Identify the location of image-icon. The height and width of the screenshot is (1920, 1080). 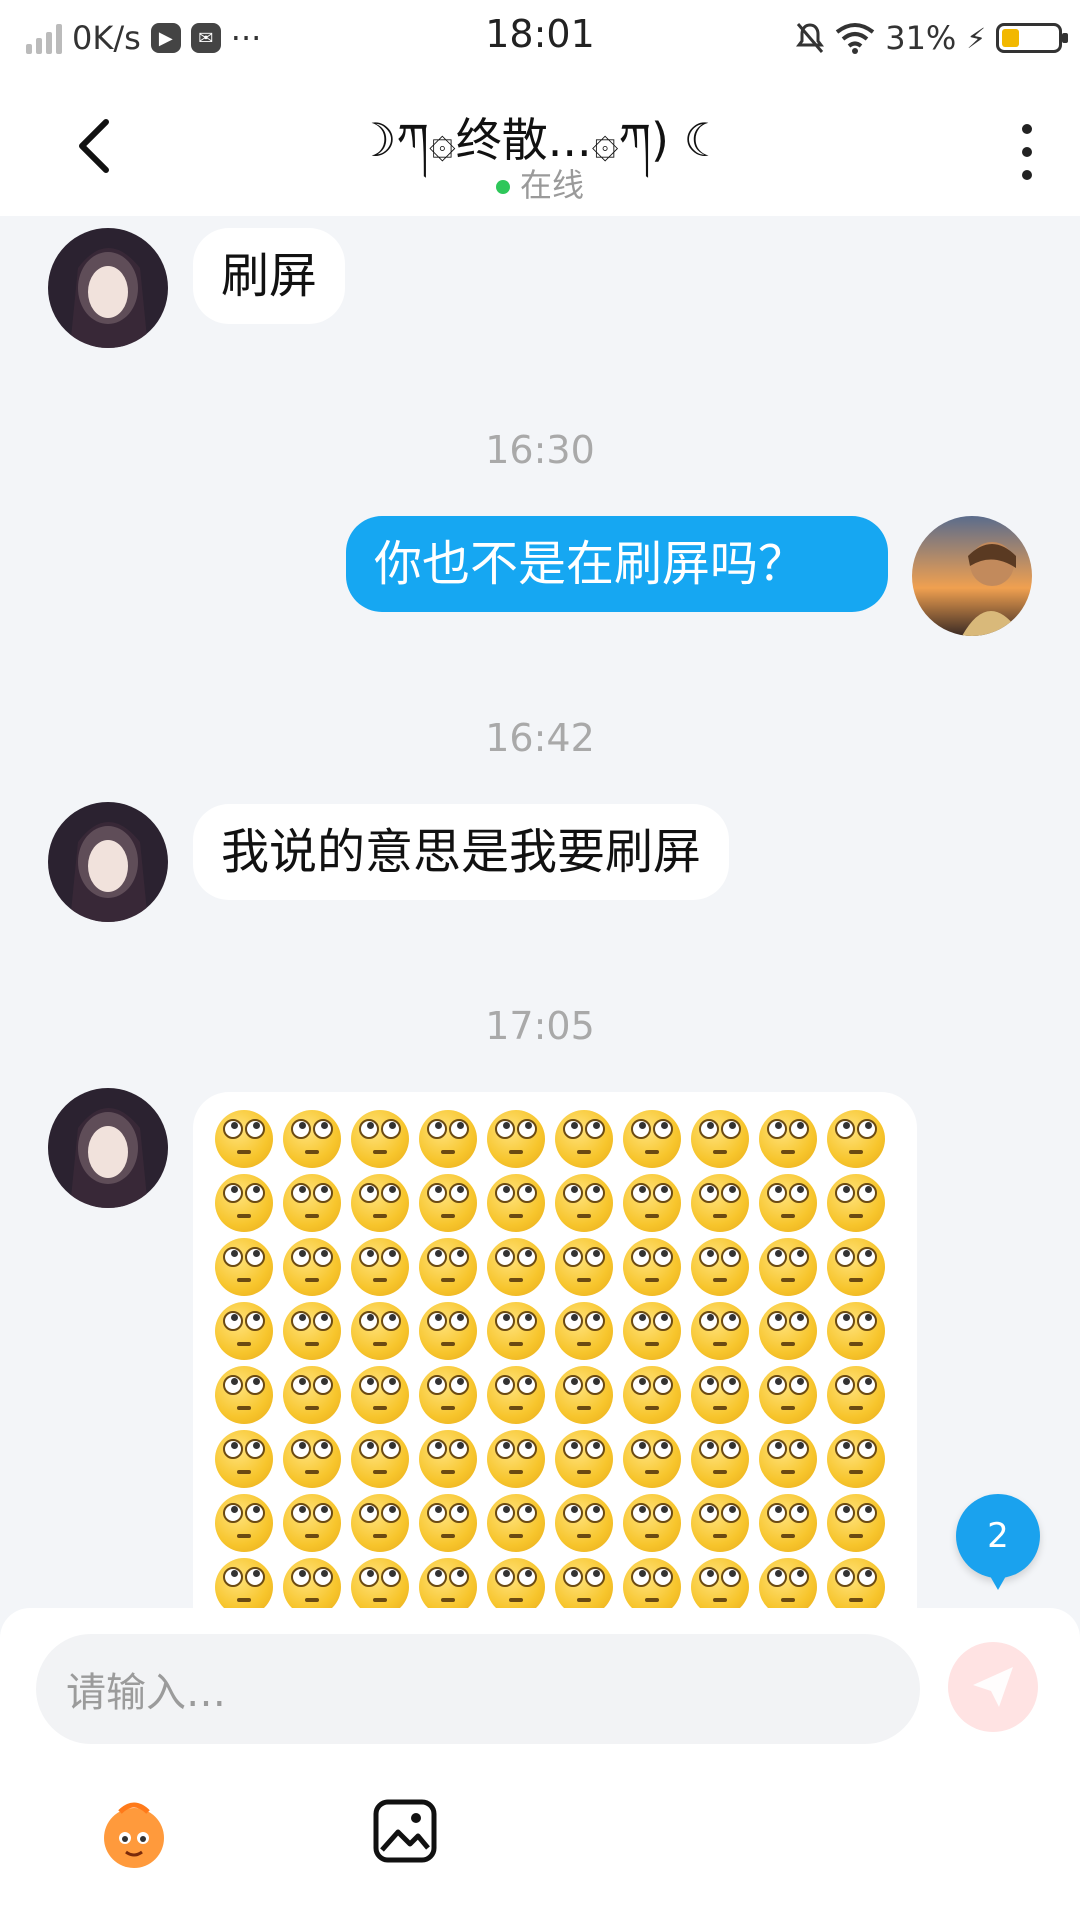
(405, 1831).